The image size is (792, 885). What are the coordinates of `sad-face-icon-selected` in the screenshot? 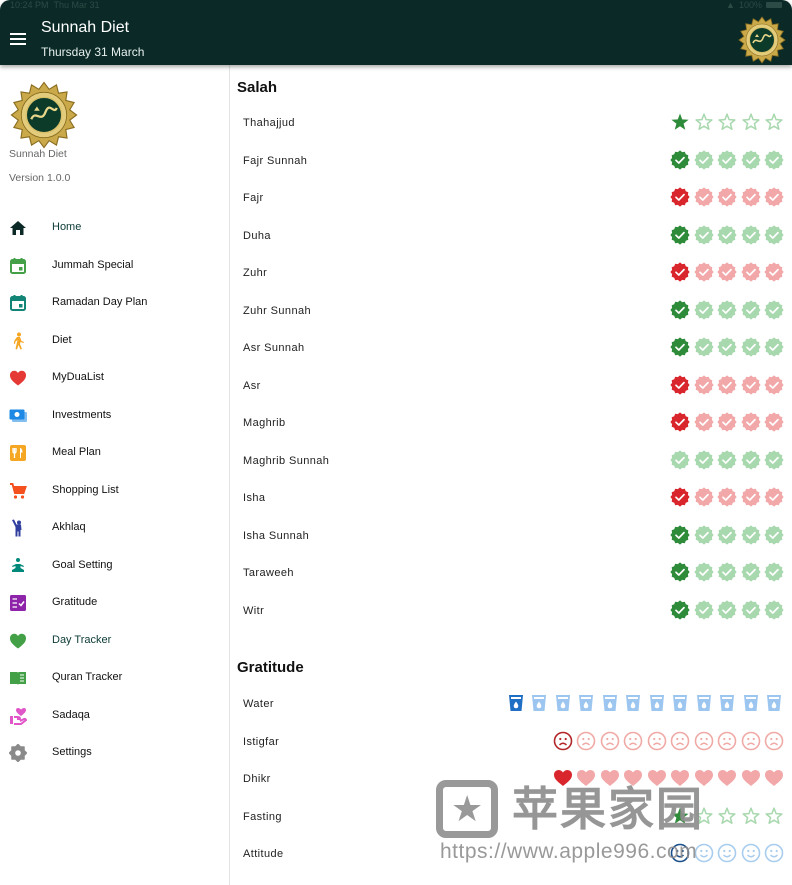 It's located at (563, 741).